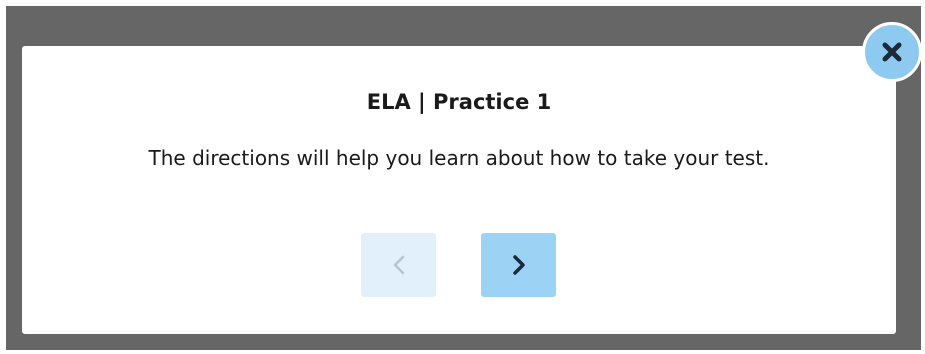 The width and height of the screenshot is (925, 354). I want to click on dialog-title: ELA | Practice 1, so click(459, 102).